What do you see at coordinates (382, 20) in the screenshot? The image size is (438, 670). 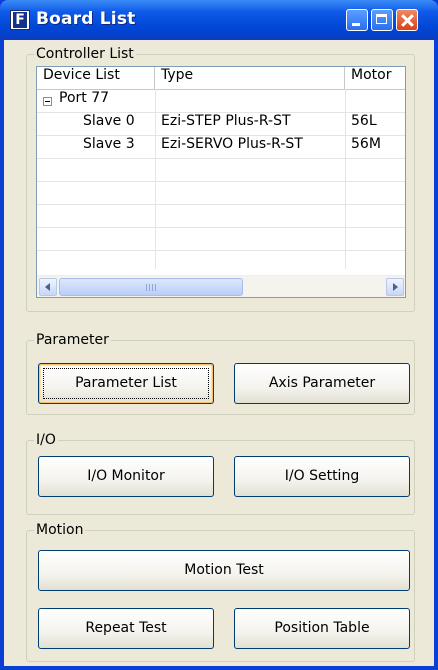 I see `maximize-icon` at bounding box center [382, 20].